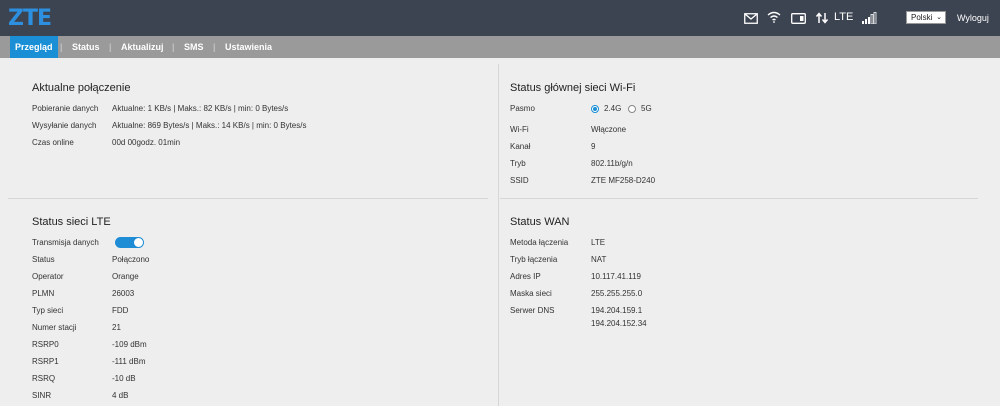 The width and height of the screenshot is (1000, 406). Describe the element at coordinates (71, 222) in the screenshot. I see `section-title: Status sieci LTE` at that location.